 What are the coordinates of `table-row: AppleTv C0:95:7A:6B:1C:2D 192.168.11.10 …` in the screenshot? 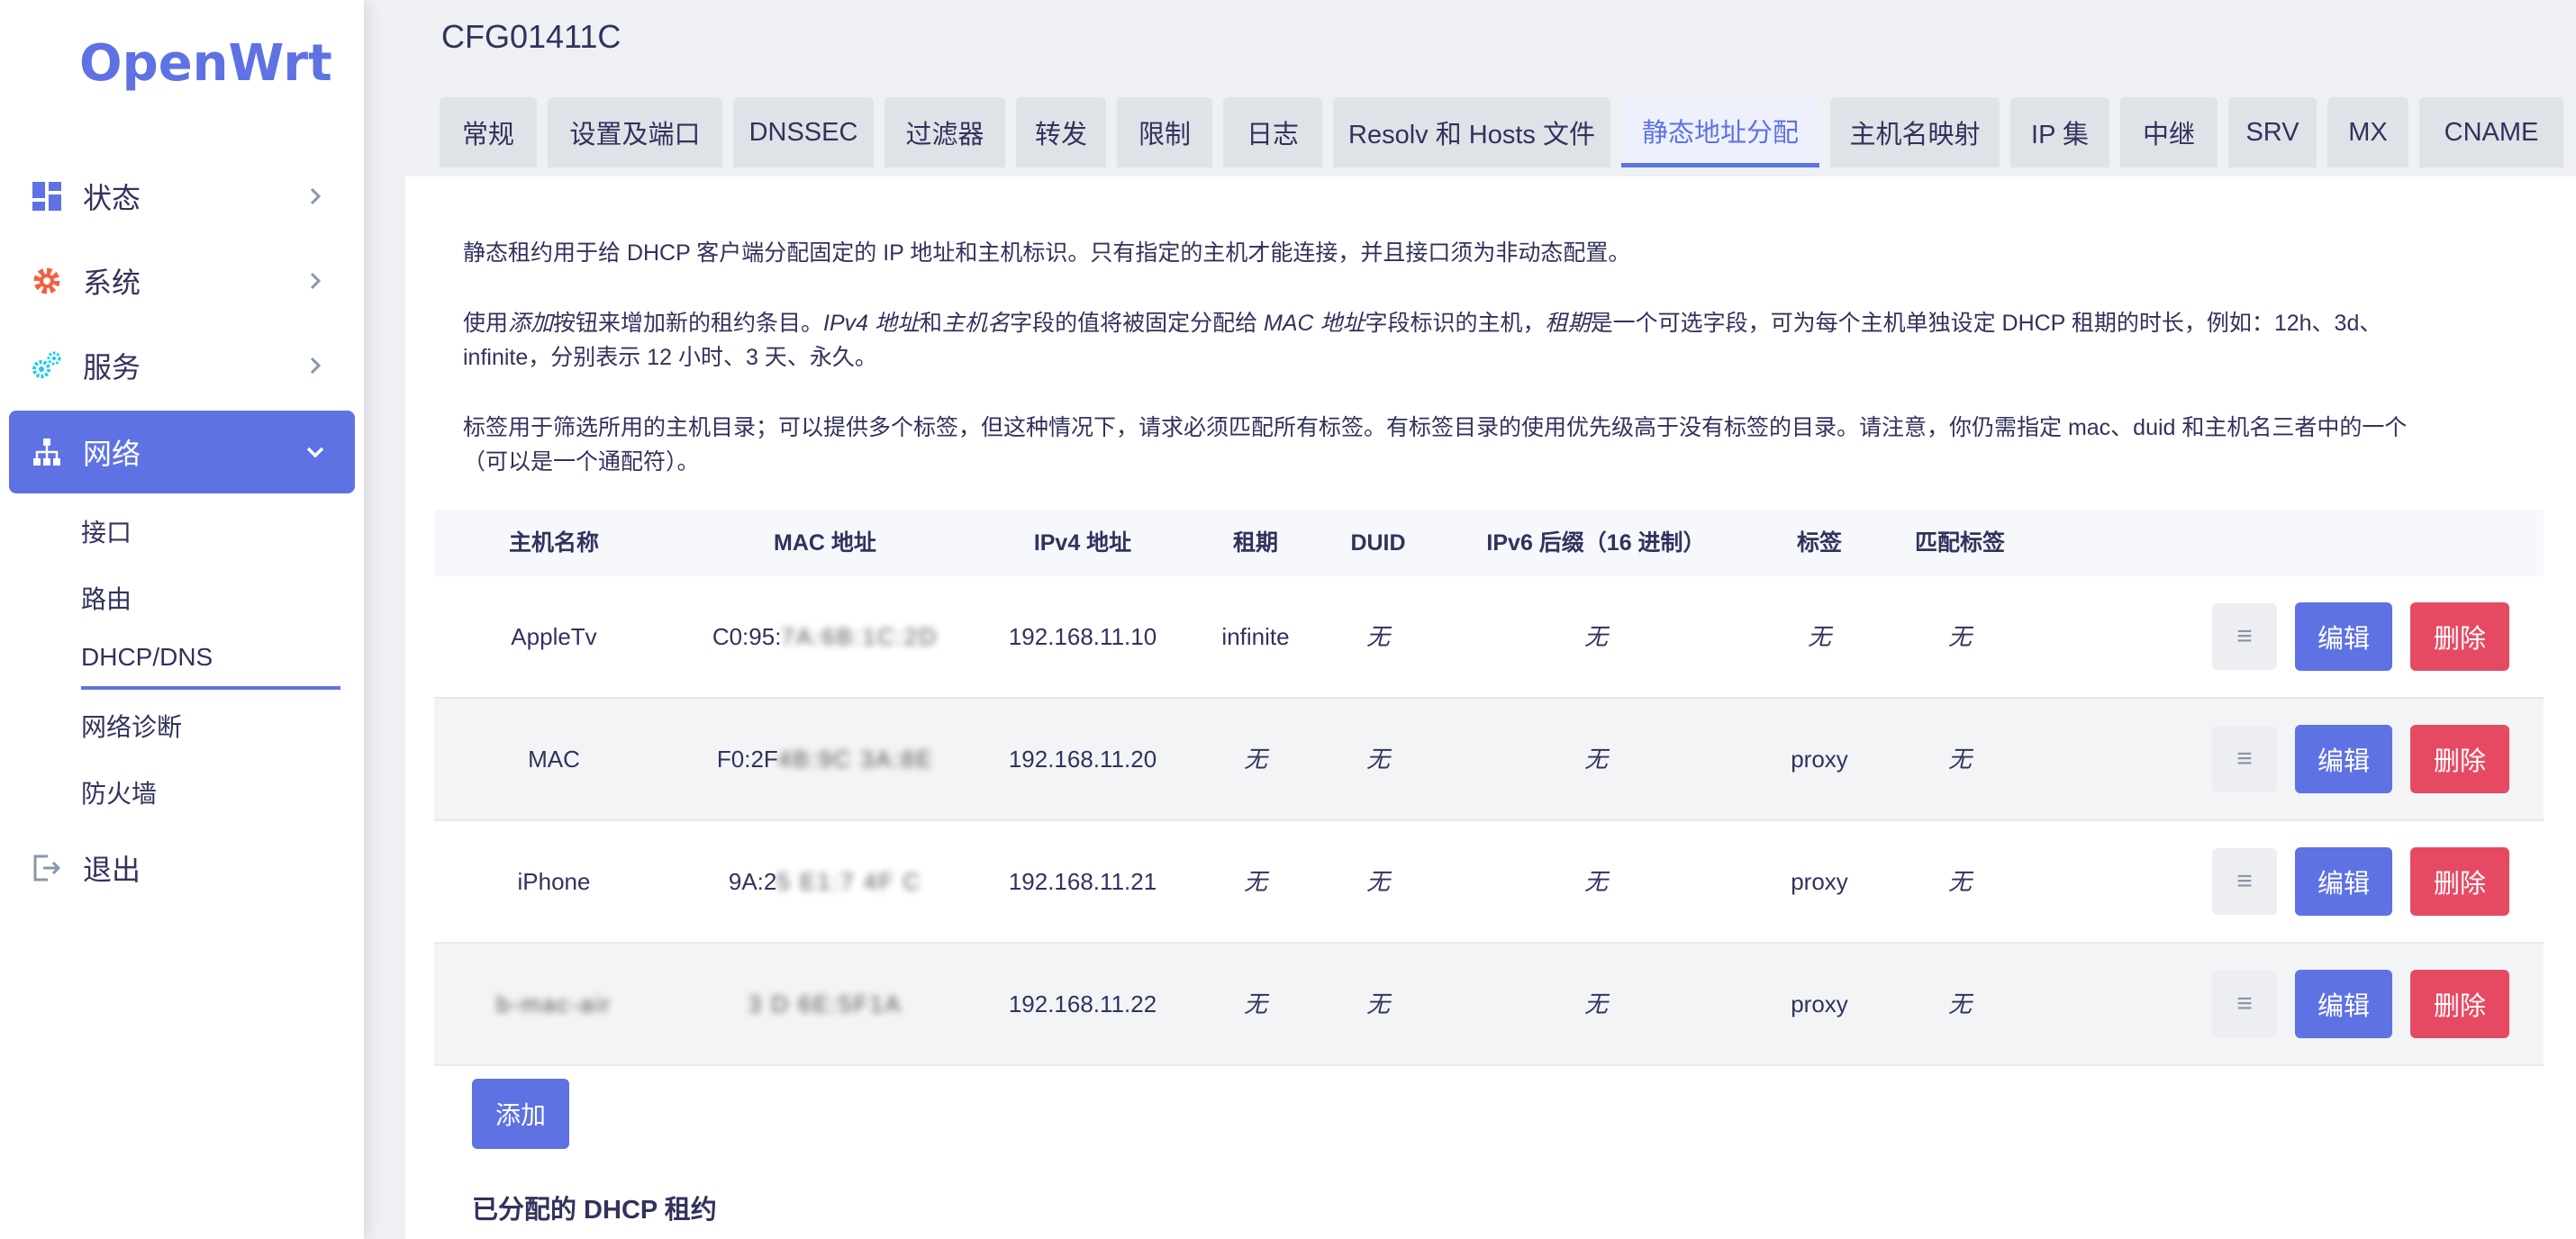 It's located at (1489, 637).